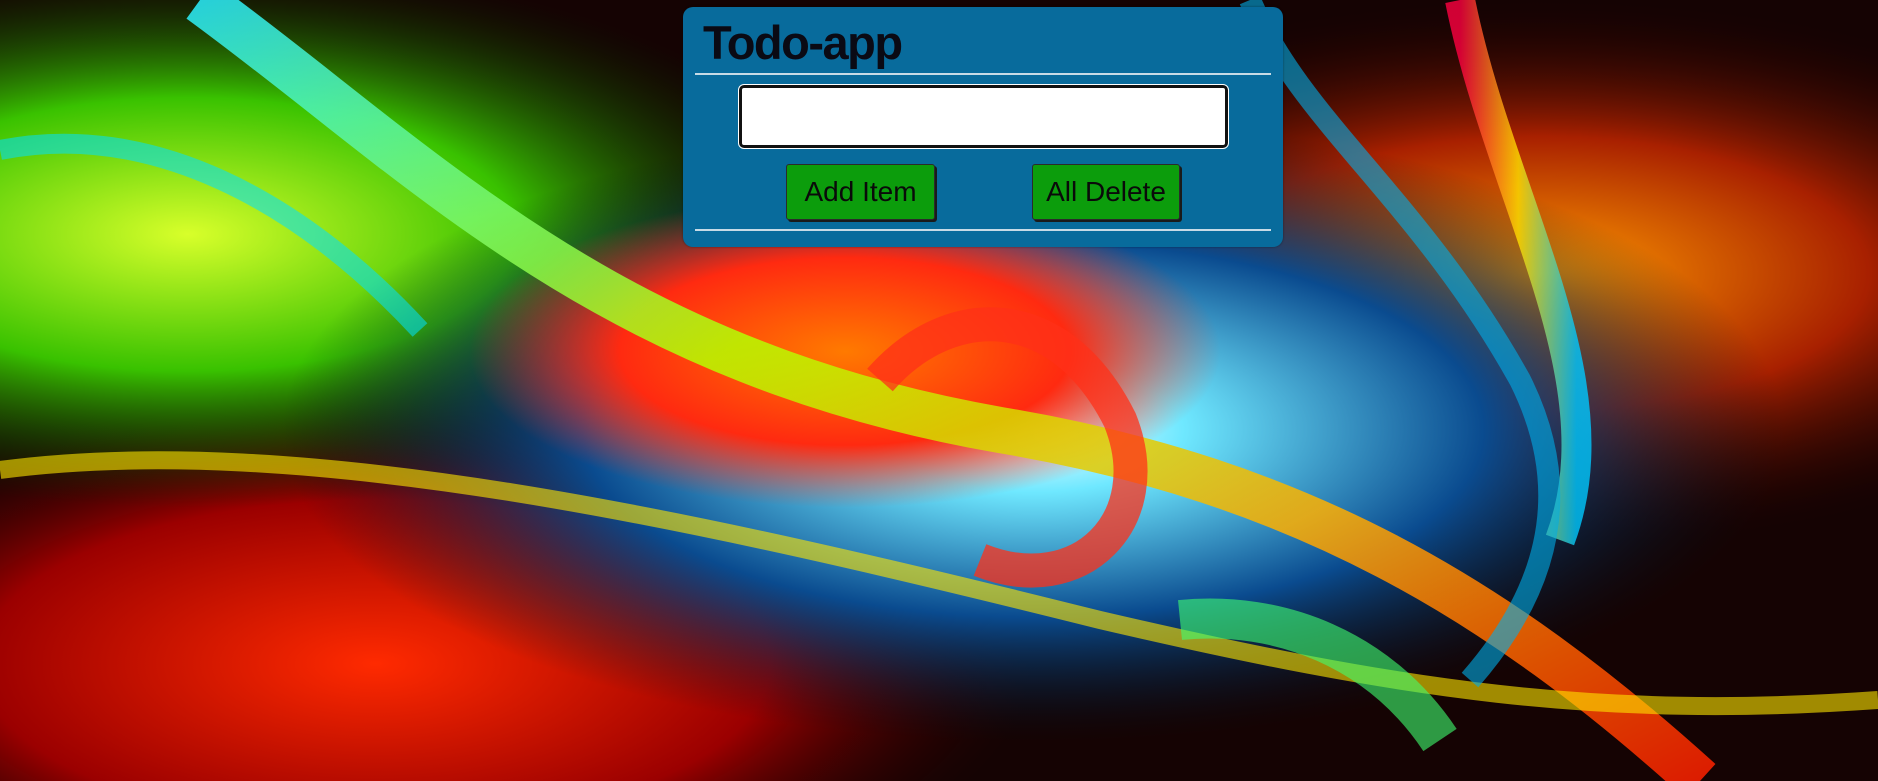 The image size is (1878, 781). I want to click on add-item-button: Add Item, so click(860, 192).